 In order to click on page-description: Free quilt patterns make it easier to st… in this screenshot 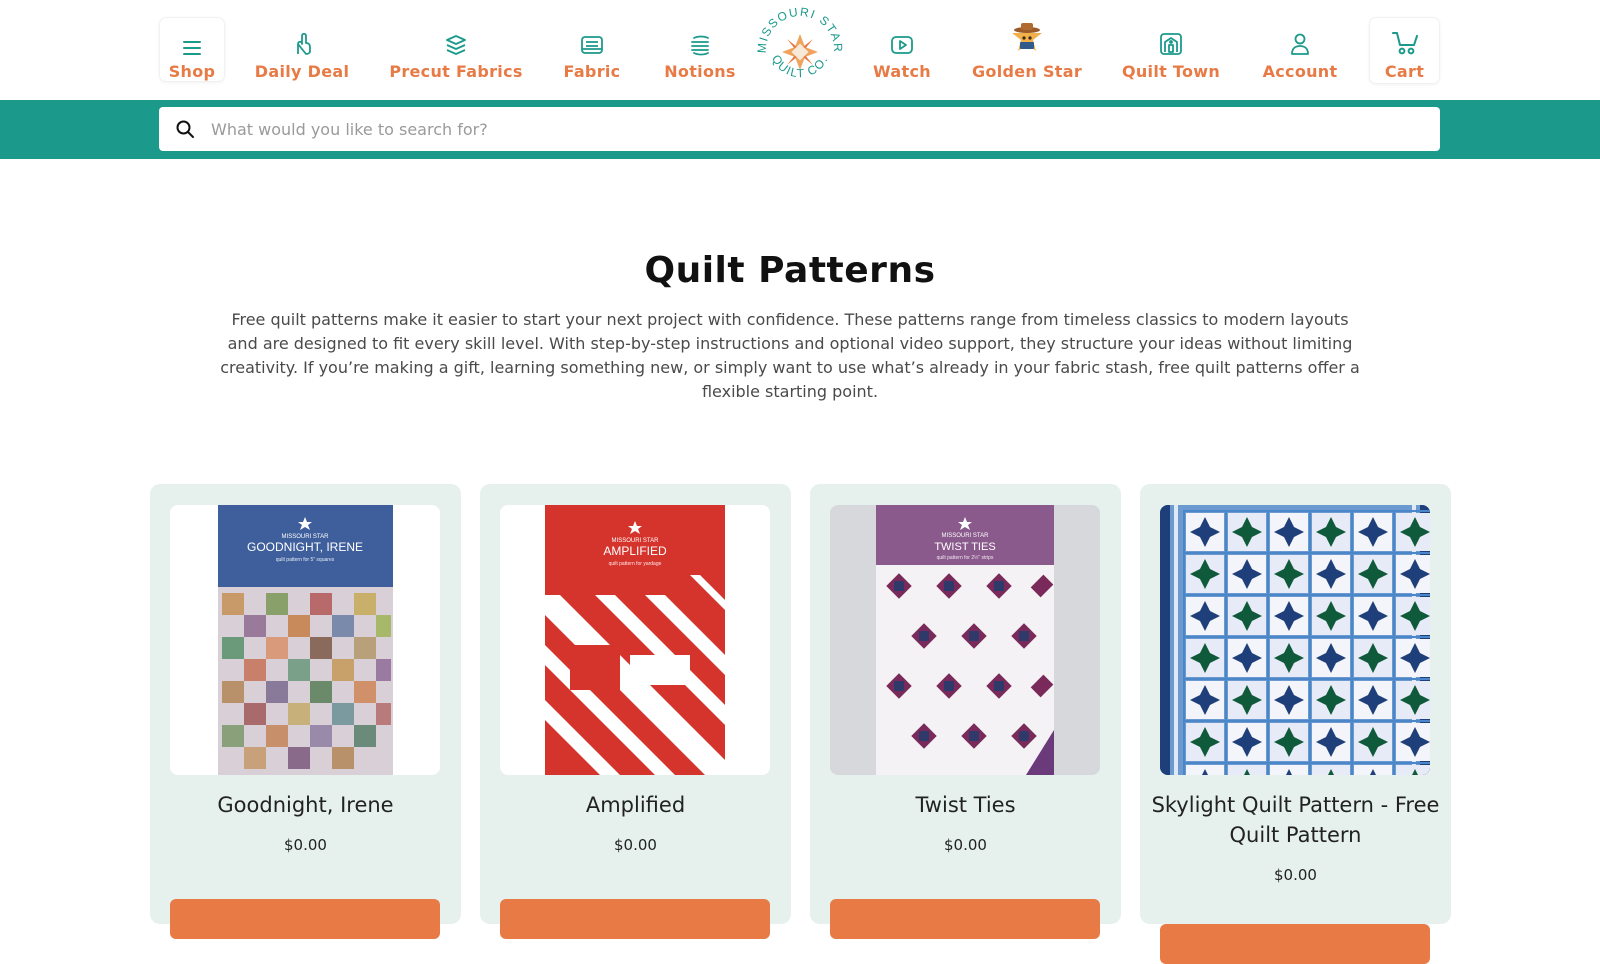, I will do `click(790, 355)`.